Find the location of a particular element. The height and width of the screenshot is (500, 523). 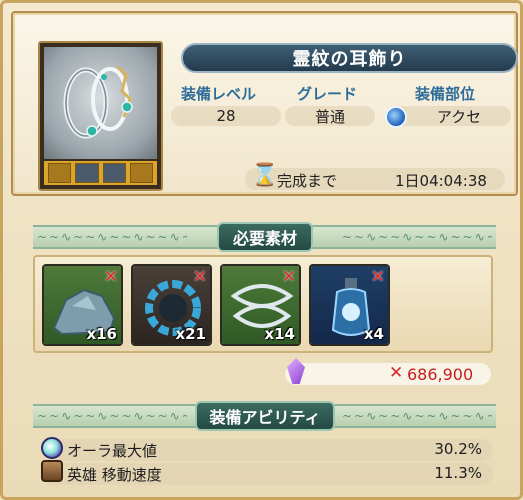

equip-level-label: 装備レベル is located at coordinates (219, 94).